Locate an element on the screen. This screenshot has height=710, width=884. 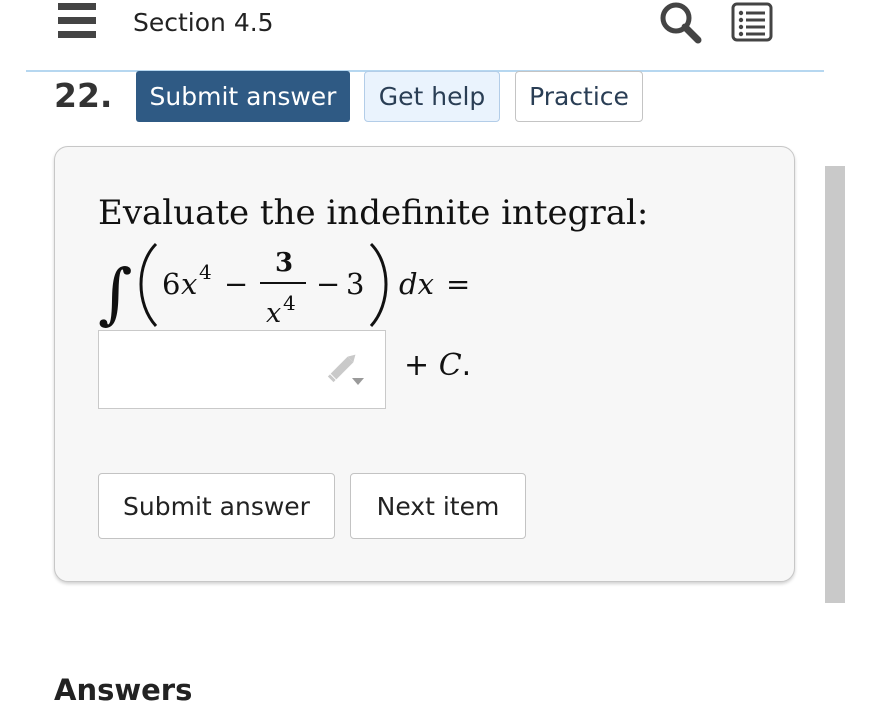
scrollbar is located at coordinates (835, 384).